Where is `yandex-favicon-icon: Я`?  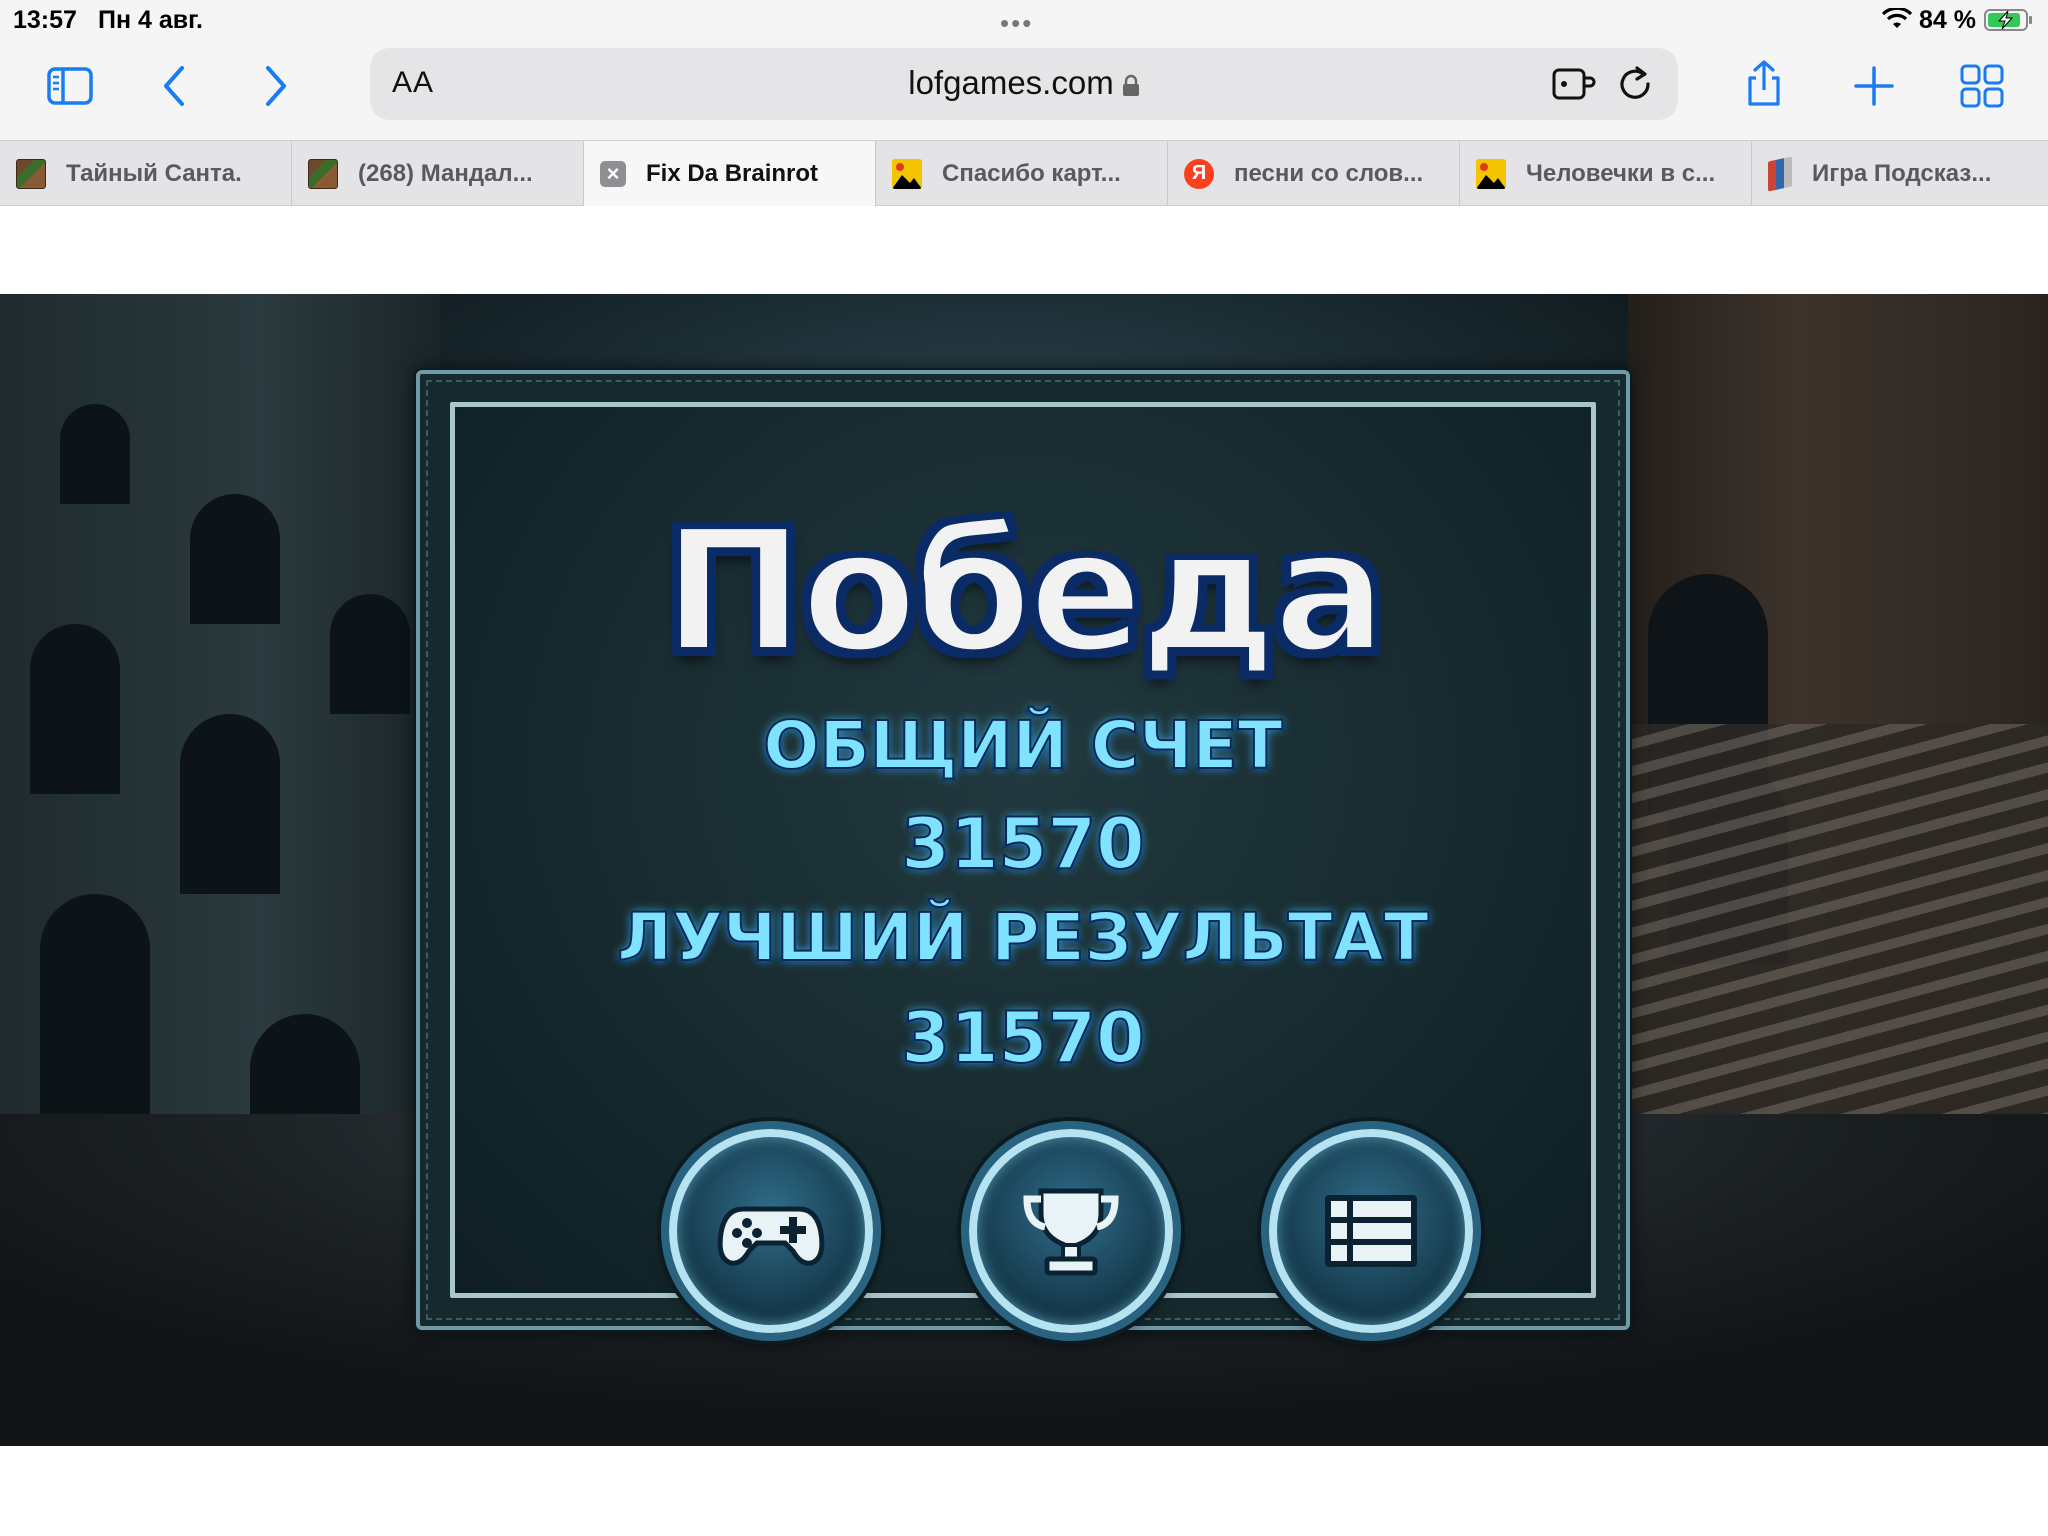 yandex-favicon-icon: Я is located at coordinates (1199, 173).